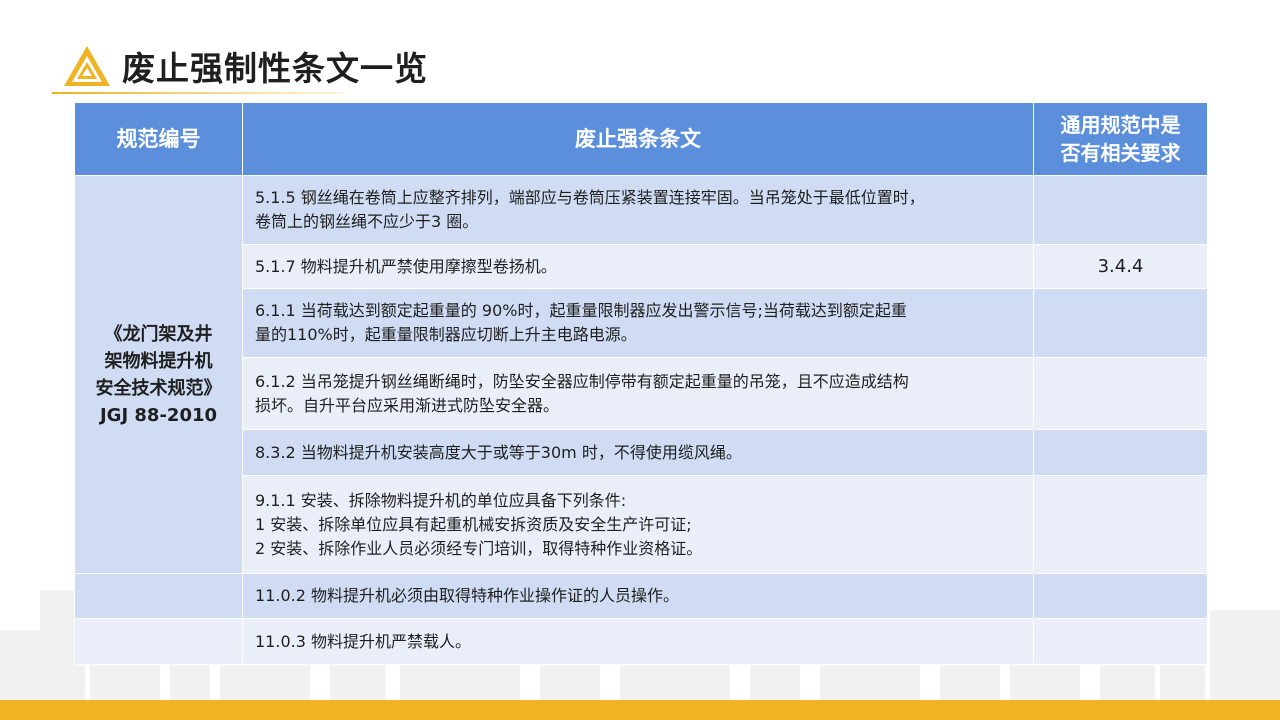  I want to click on table-row: 5.1.7 物料提升机严禁使用摩擦型卷扬机。 3.4.4, so click(641, 266).